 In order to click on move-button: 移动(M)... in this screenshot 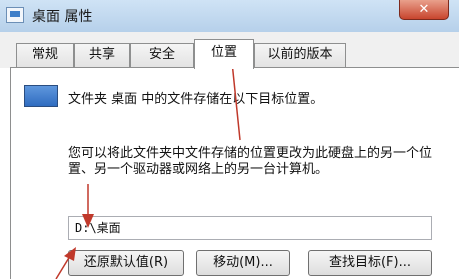, I will do `click(243, 263)`.